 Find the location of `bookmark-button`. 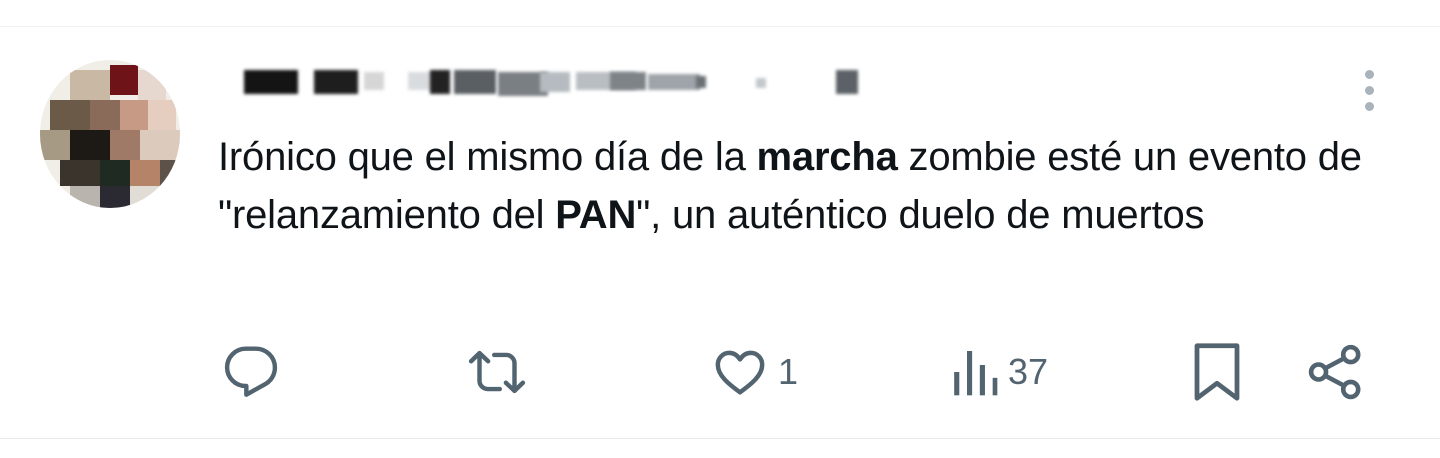

bookmark-button is located at coordinates (1217, 372).